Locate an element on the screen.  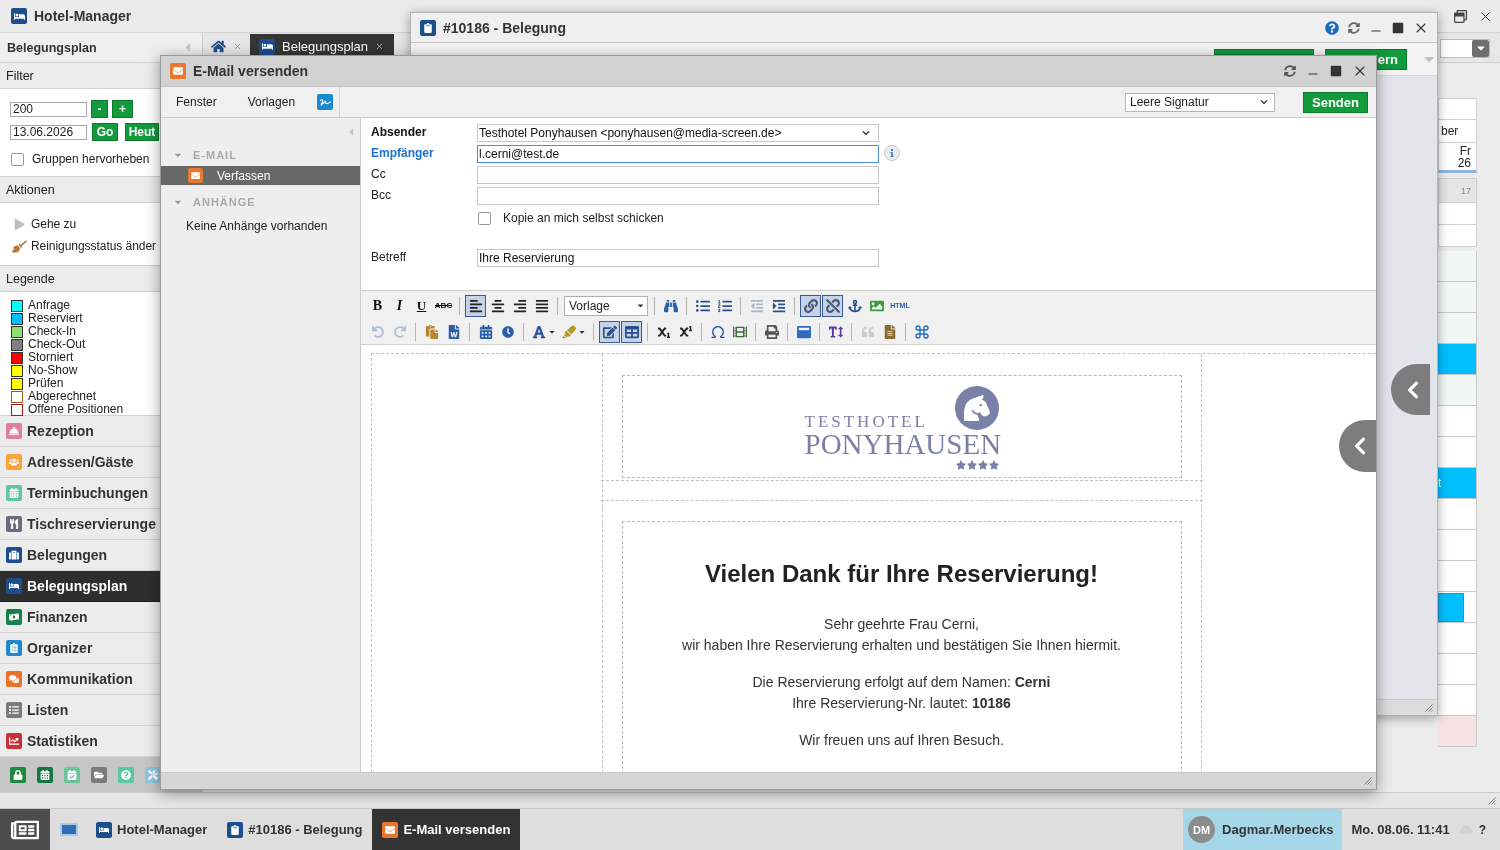
horse-head-icon is located at coordinates (976, 408).